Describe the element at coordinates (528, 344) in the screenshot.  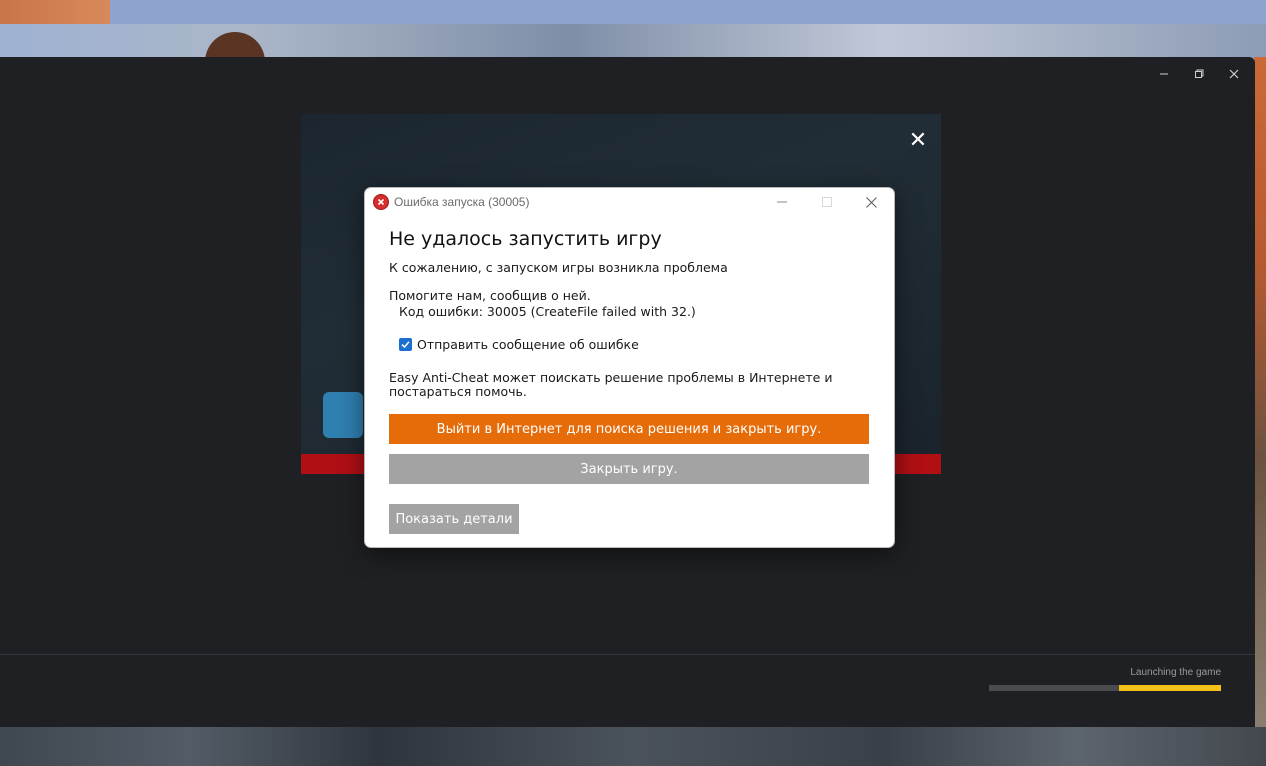
I see `send-report-label: Отправить сообщение об ошибке` at that location.